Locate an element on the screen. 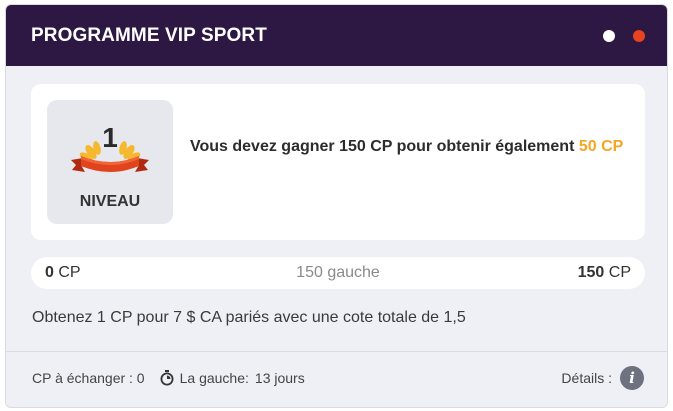 The height and width of the screenshot is (411, 673). stopwatch-icon is located at coordinates (167, 378).